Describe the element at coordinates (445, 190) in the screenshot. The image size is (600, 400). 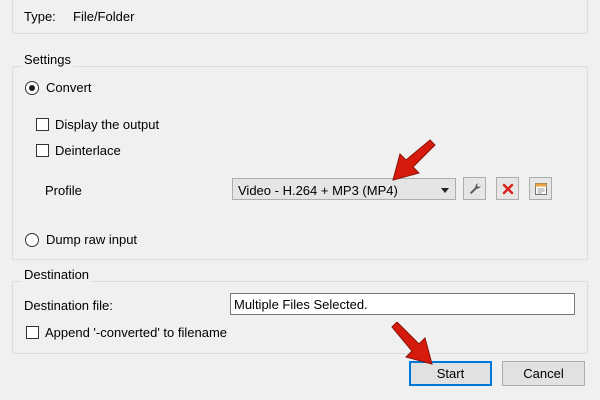
I see `chevron-down-icon` at that location.